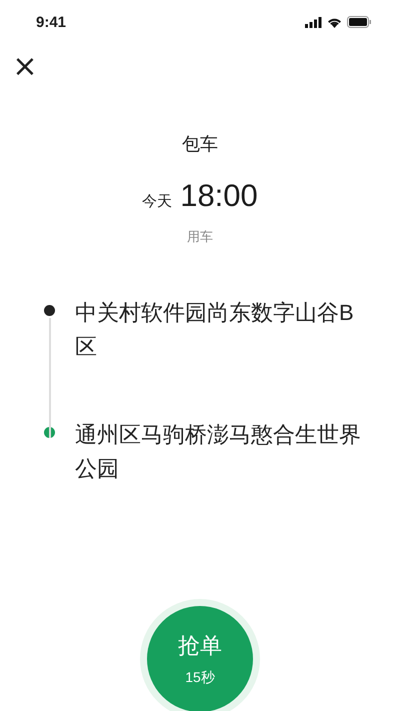 The image size is (400, 711). What do you see at coordinates (313, 22) in the screenshot?
I see `signal-icon` at bounding box center [313, 22].